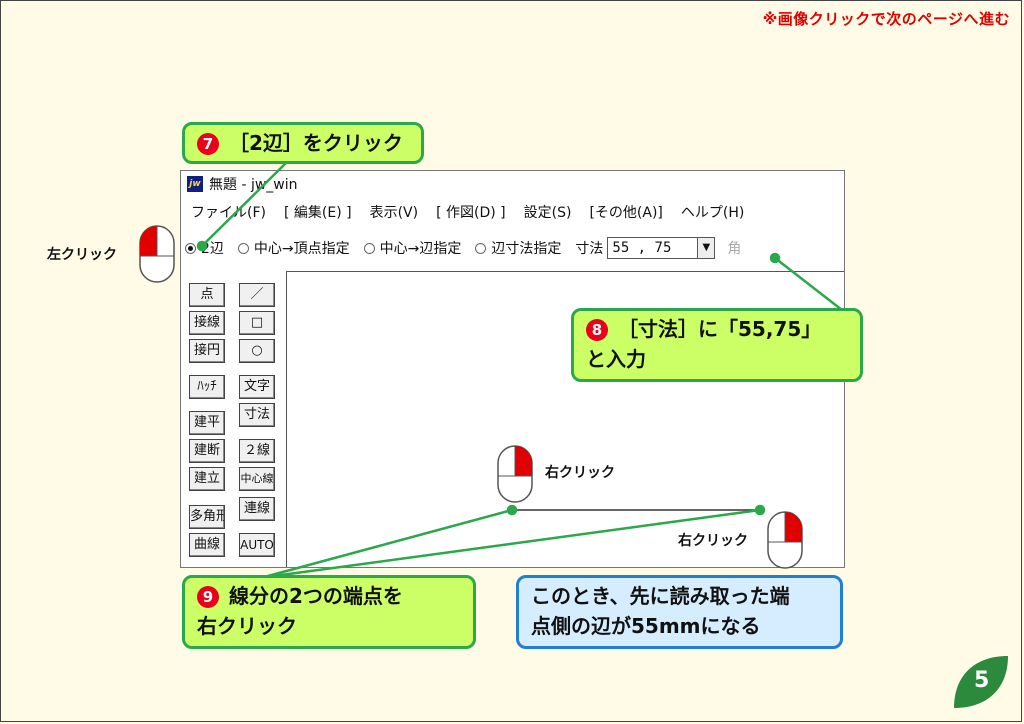 This screenshot has height=724, width=1024. What do you see at coordinates (202, 246) in the screenshot?
I see `leader-step7-dot` at bounding box center [202, 246].